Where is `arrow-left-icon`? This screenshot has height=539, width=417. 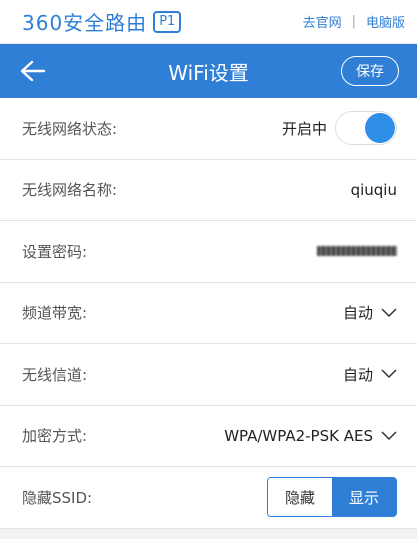
arrow-left-icon is located at coordinates (34, 71).